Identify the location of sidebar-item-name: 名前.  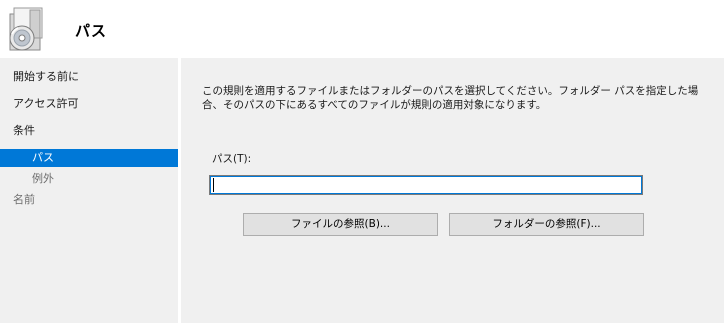
(24, 200).